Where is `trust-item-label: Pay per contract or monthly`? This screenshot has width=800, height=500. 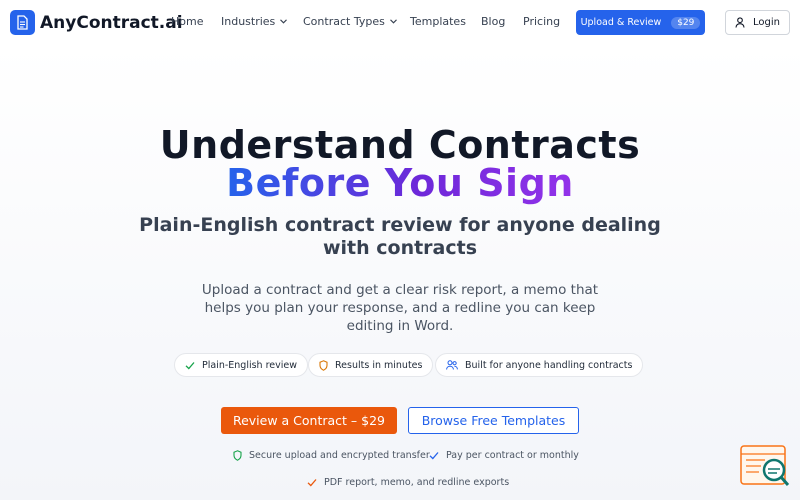
trust-item-label: Pay per contract or monthly is located at coordinates (512, 455).